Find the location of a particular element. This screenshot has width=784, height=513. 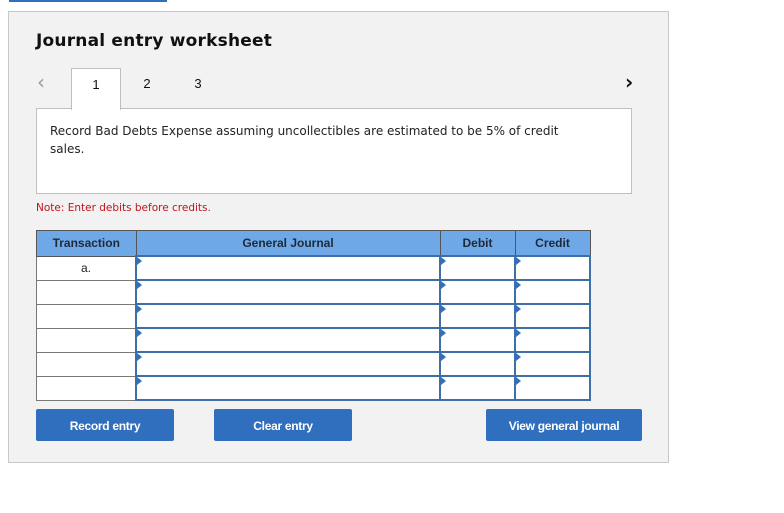

header-transaction: Transaction is located at coordinates (86, 243).